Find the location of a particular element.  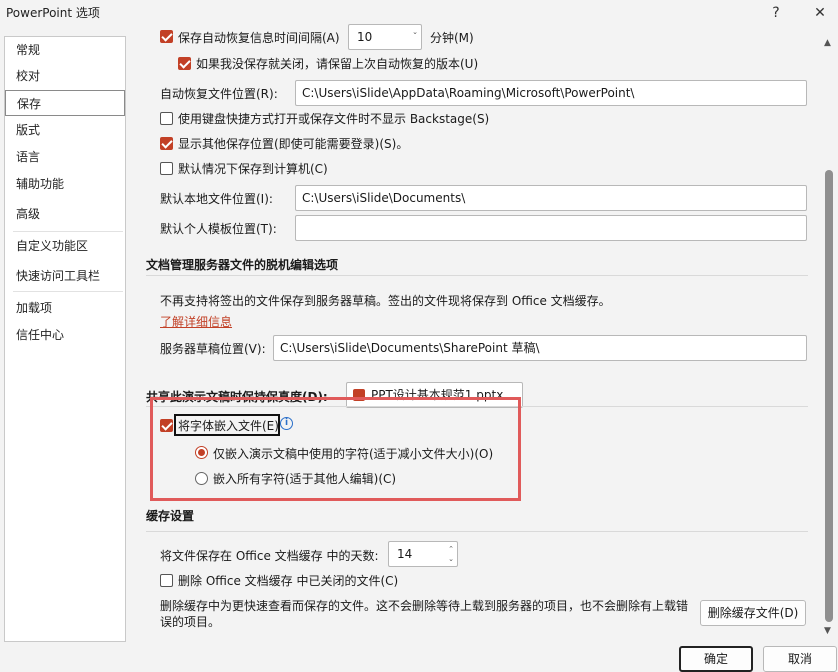

nav-item-accessibility: 辅助功能 is located at coordinates (65, 184).